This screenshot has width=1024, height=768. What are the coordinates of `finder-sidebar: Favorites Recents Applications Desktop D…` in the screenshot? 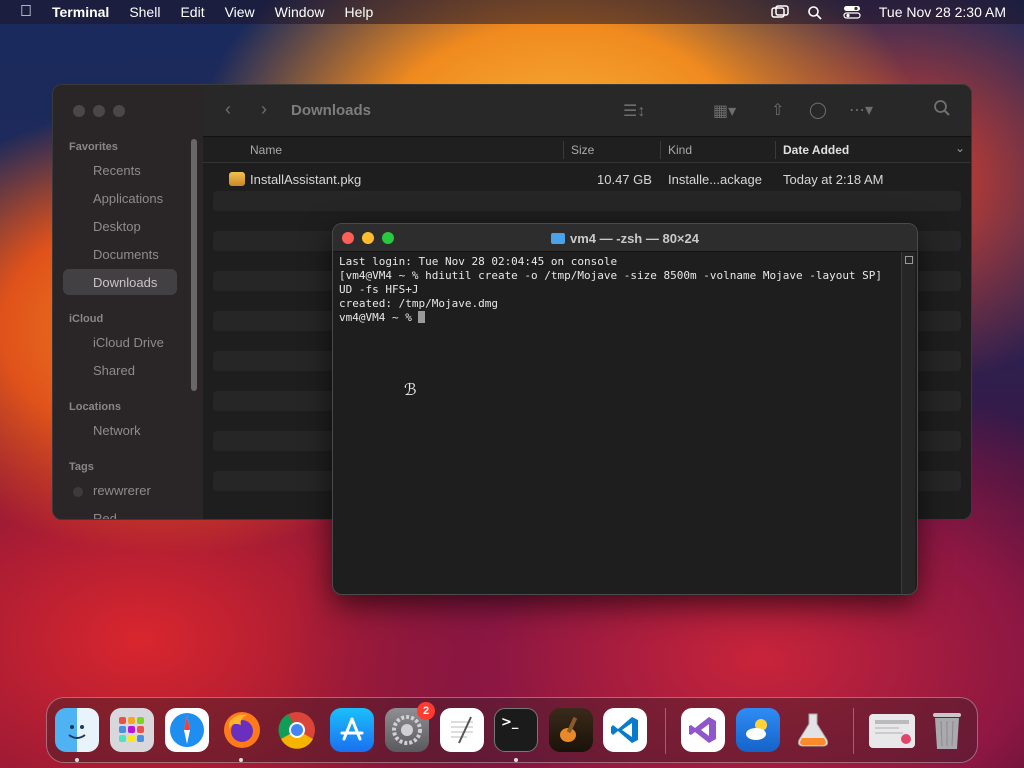 It's located at (128, 302).